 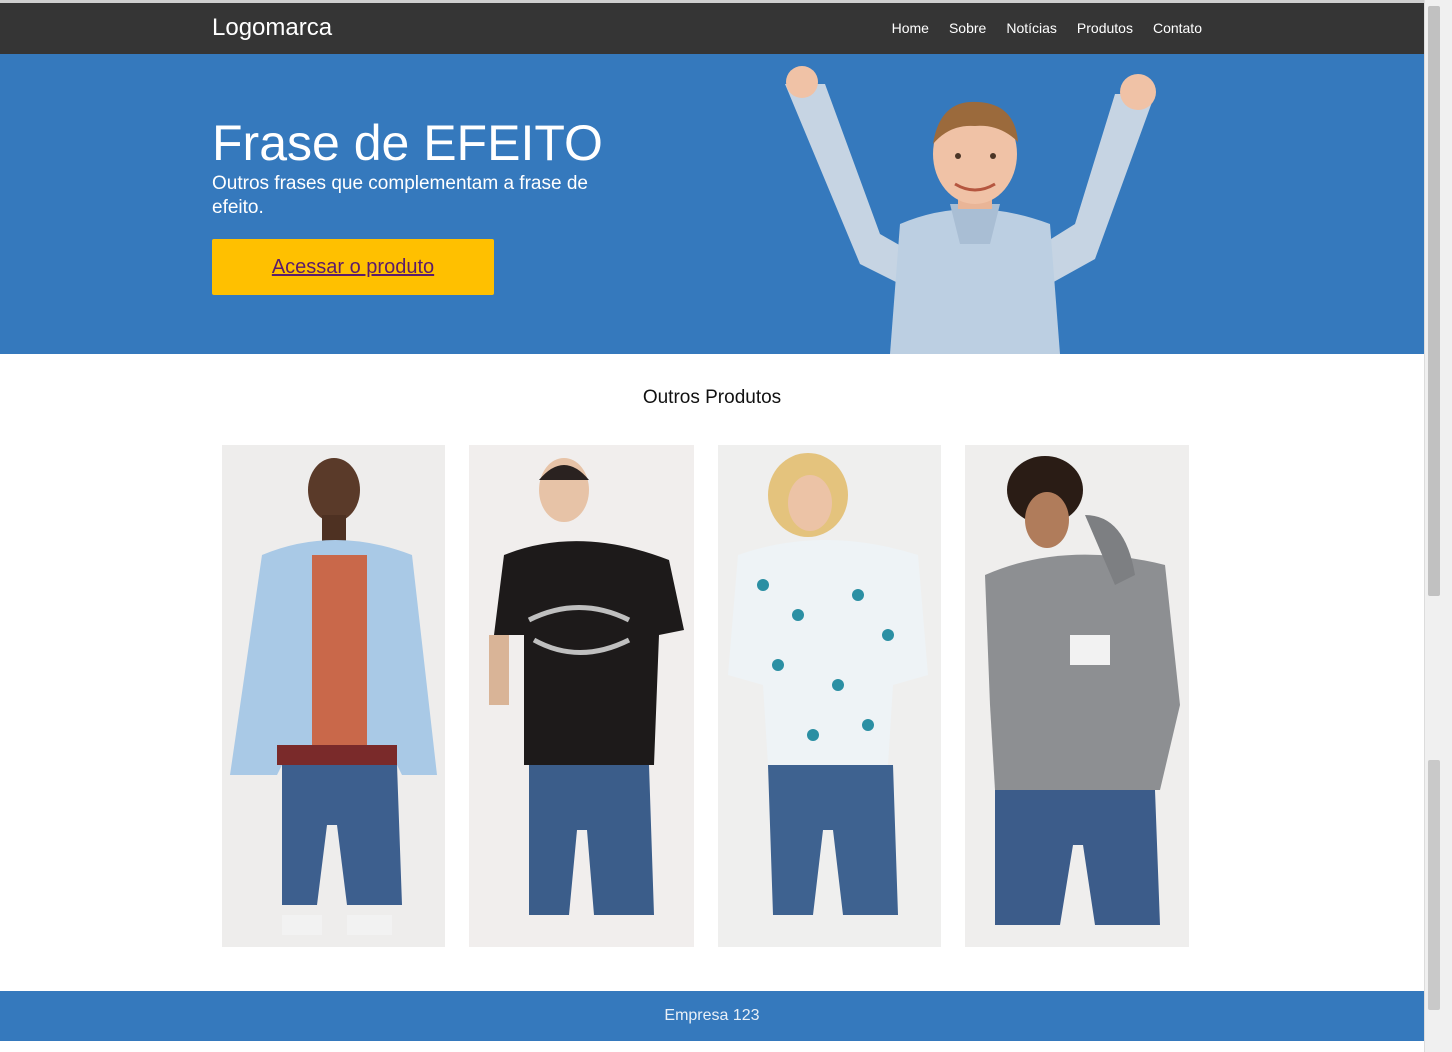 What do you see at coordinates (1434, 885) in the screenshot?
I see `scrollbar-track-segment` at bounding box center [1434, 885].